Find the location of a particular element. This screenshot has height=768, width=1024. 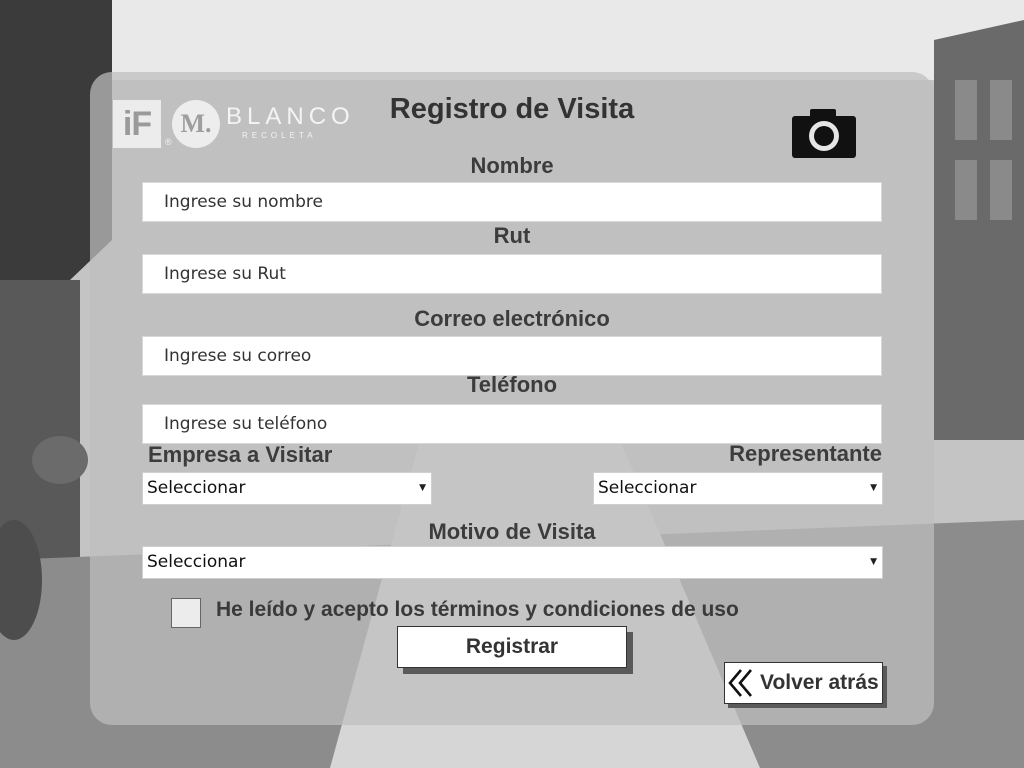

rut-label: Rut is located at coordinates (512, 235).